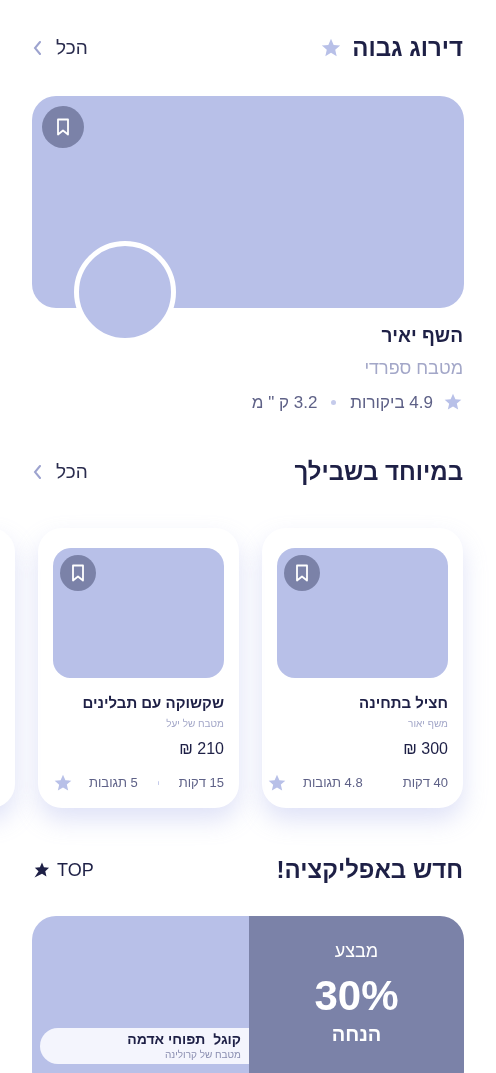 This screenshot has height=1073, width=496. I want to click on reviews-text: 5 תגובות, so click(113, 783).